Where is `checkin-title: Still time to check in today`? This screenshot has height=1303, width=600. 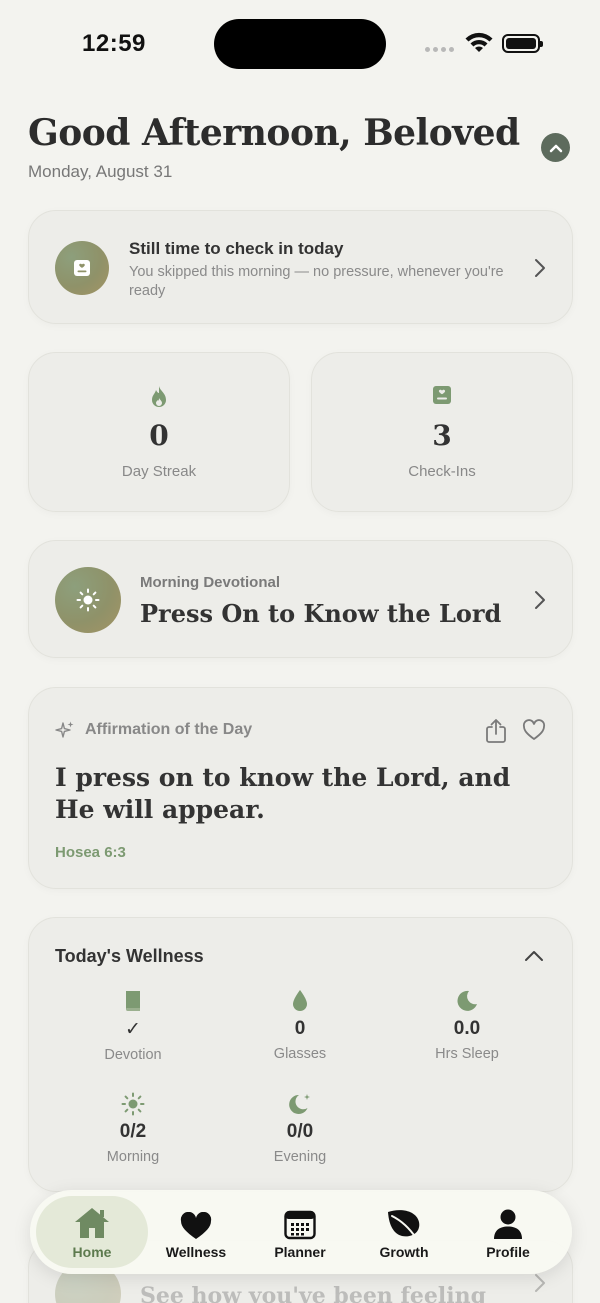 checkin-title: Still time to check in today is located at coordinates (236, 248).